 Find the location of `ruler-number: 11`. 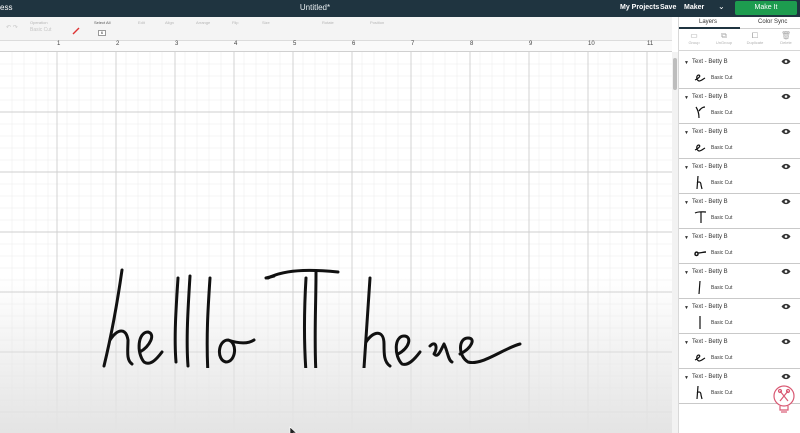

ruler-number: 11 is located at coordinates (650, 44).